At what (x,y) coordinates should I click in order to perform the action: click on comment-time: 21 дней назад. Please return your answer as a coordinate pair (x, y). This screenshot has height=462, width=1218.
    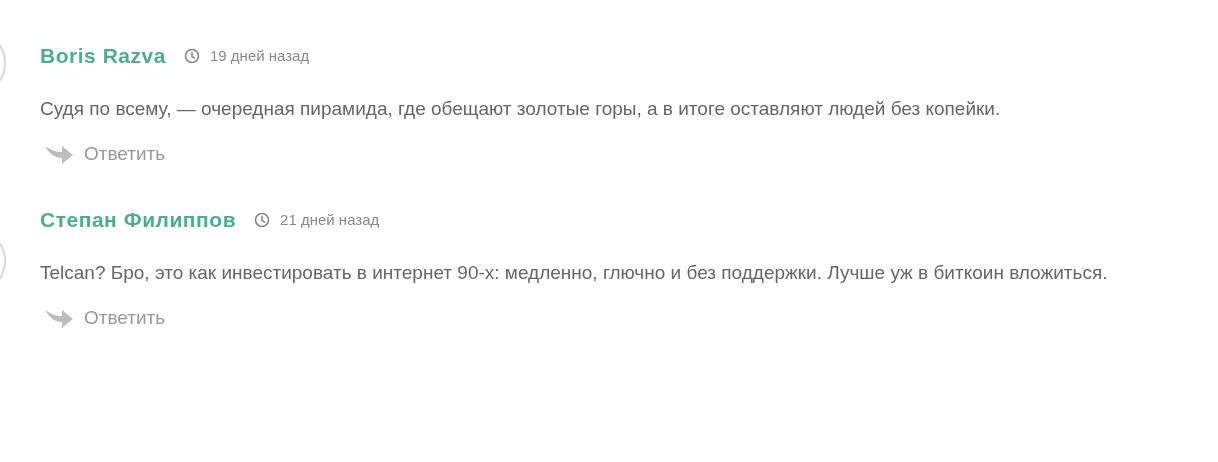
    Looking at the image, I should click on (330, 219).